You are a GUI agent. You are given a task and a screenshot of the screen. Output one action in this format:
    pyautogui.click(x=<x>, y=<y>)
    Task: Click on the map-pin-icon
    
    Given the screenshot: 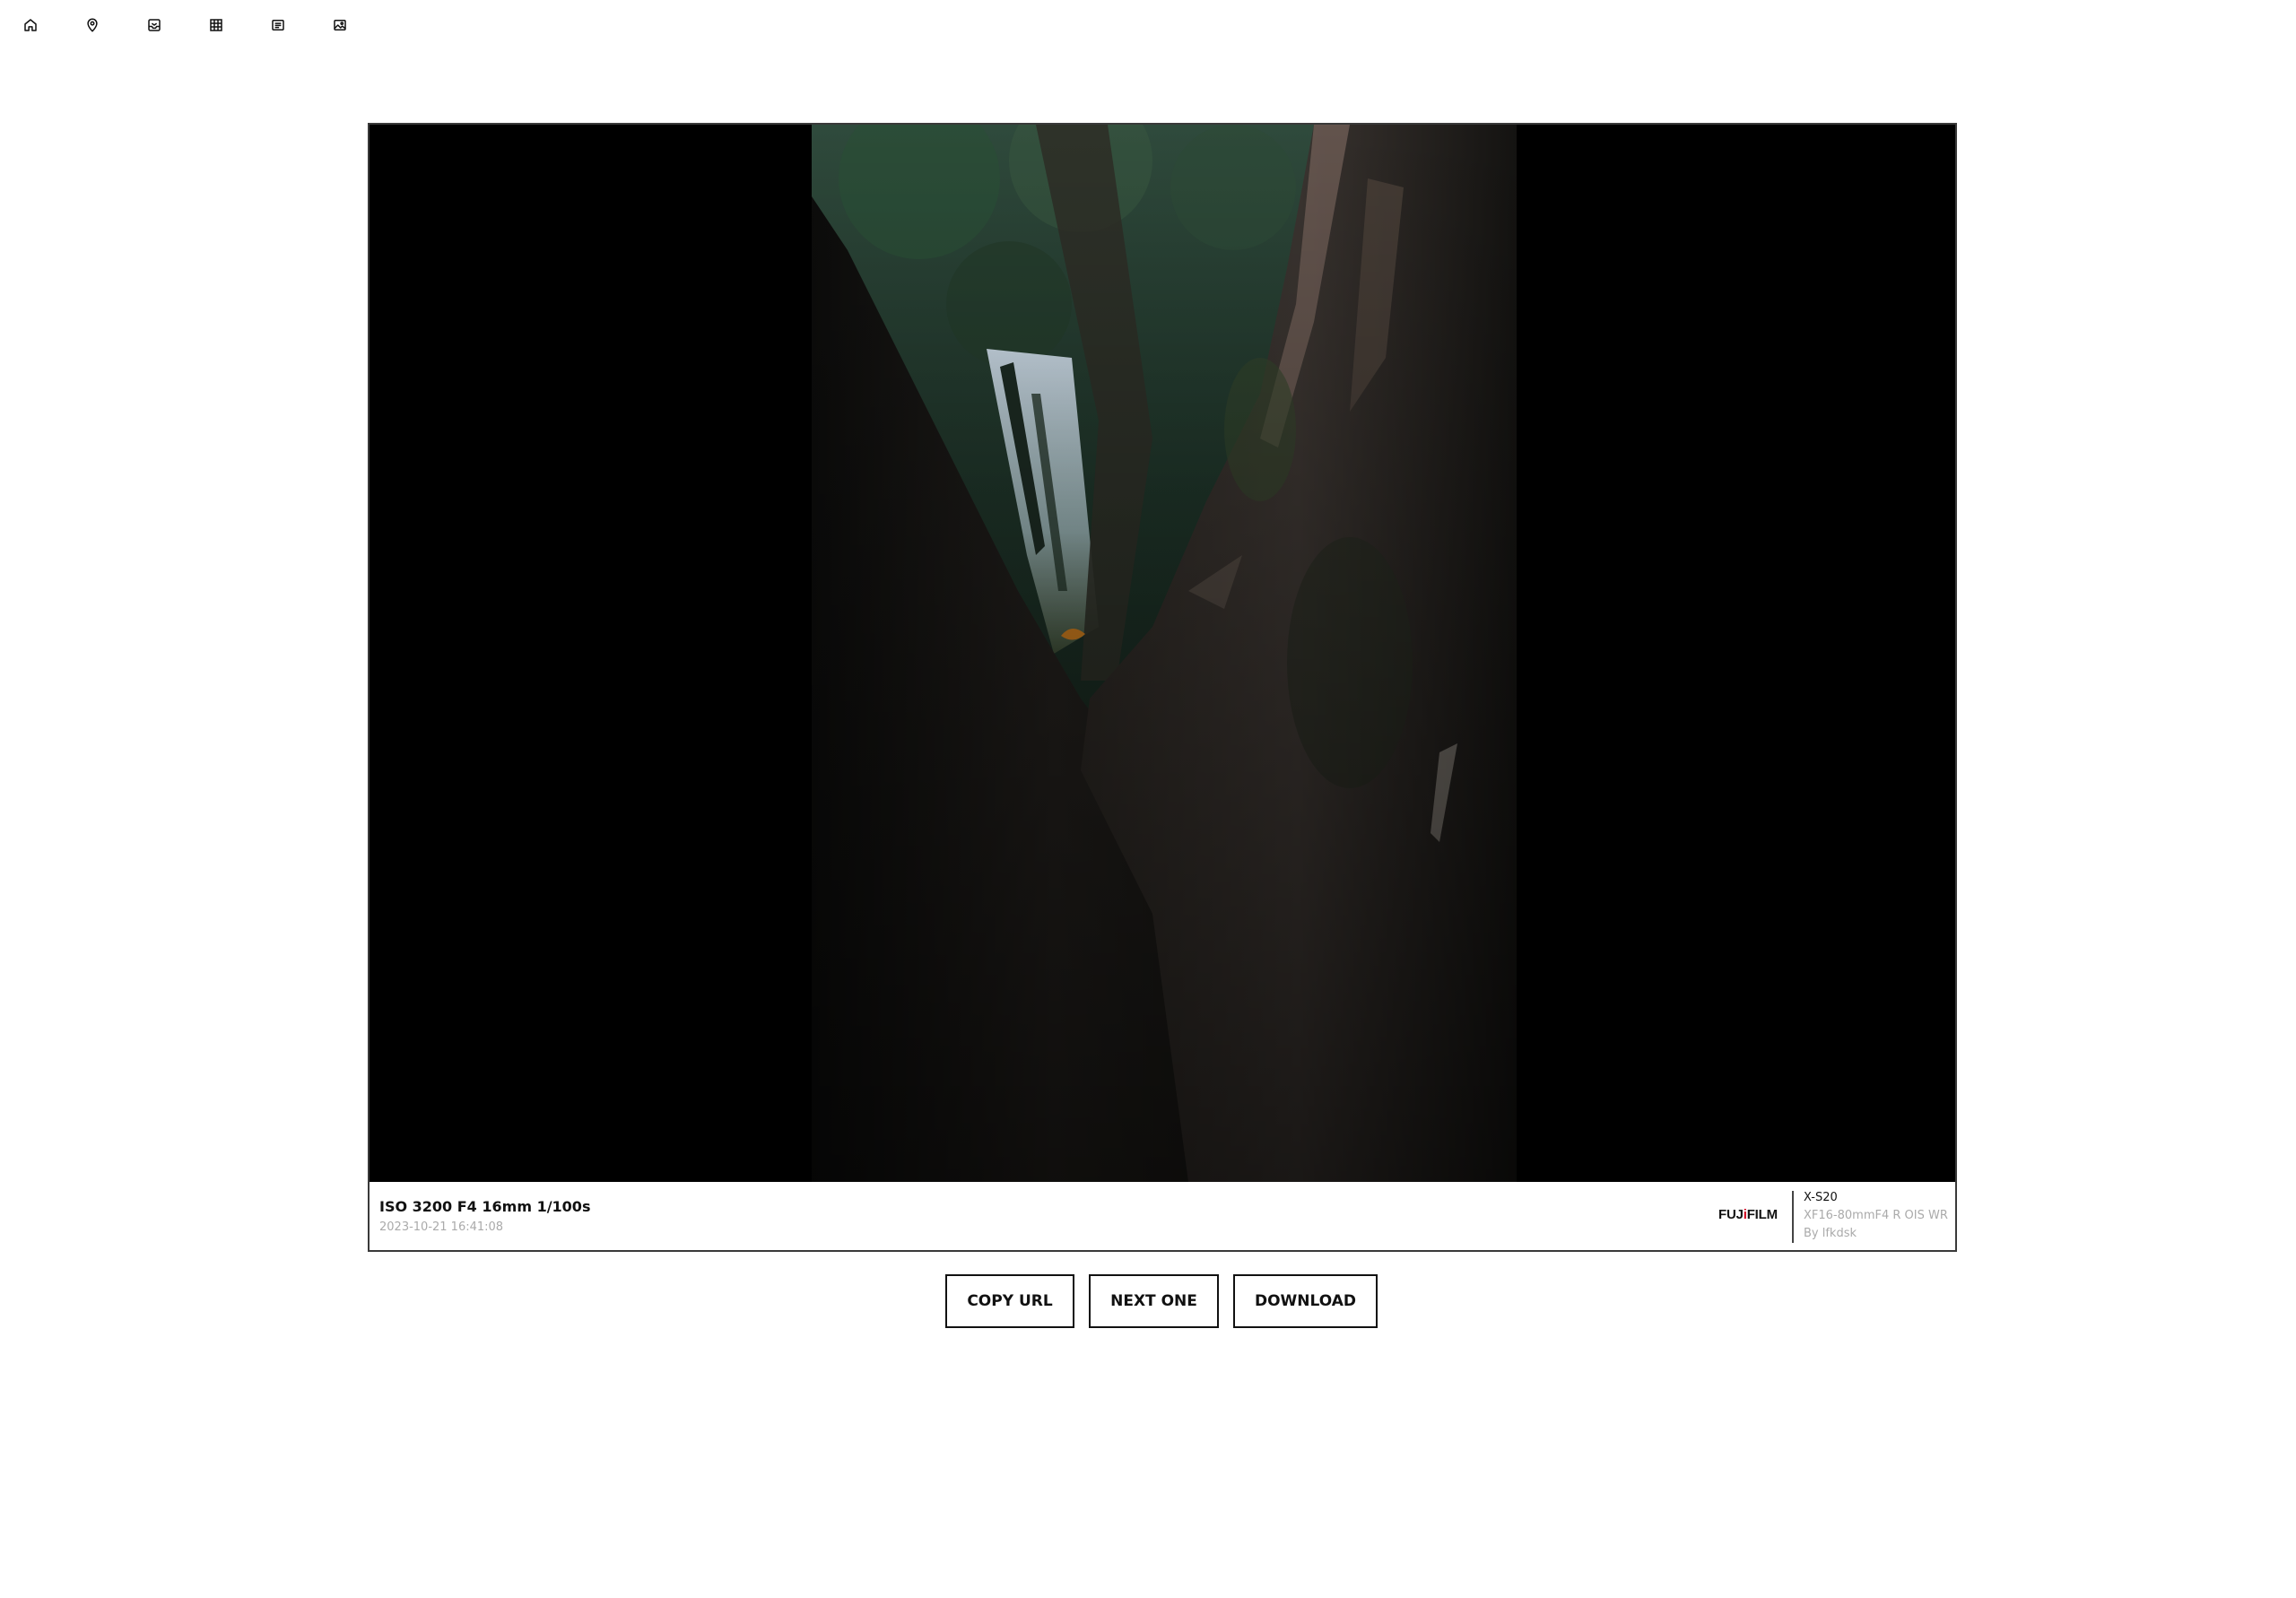 What is the action you would take?
    pyautogui.click(x=92, y=25)
    